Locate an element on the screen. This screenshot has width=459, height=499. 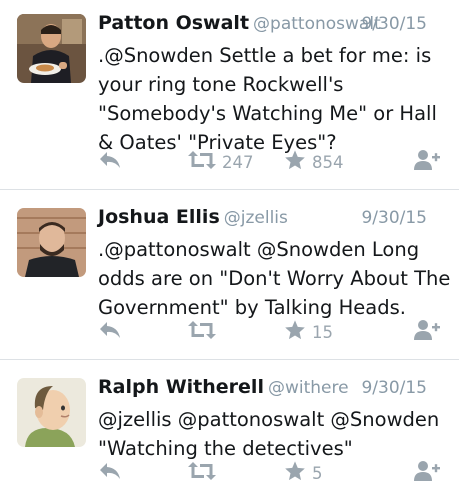
like-button: 15 is located at coordinates (308, 332).